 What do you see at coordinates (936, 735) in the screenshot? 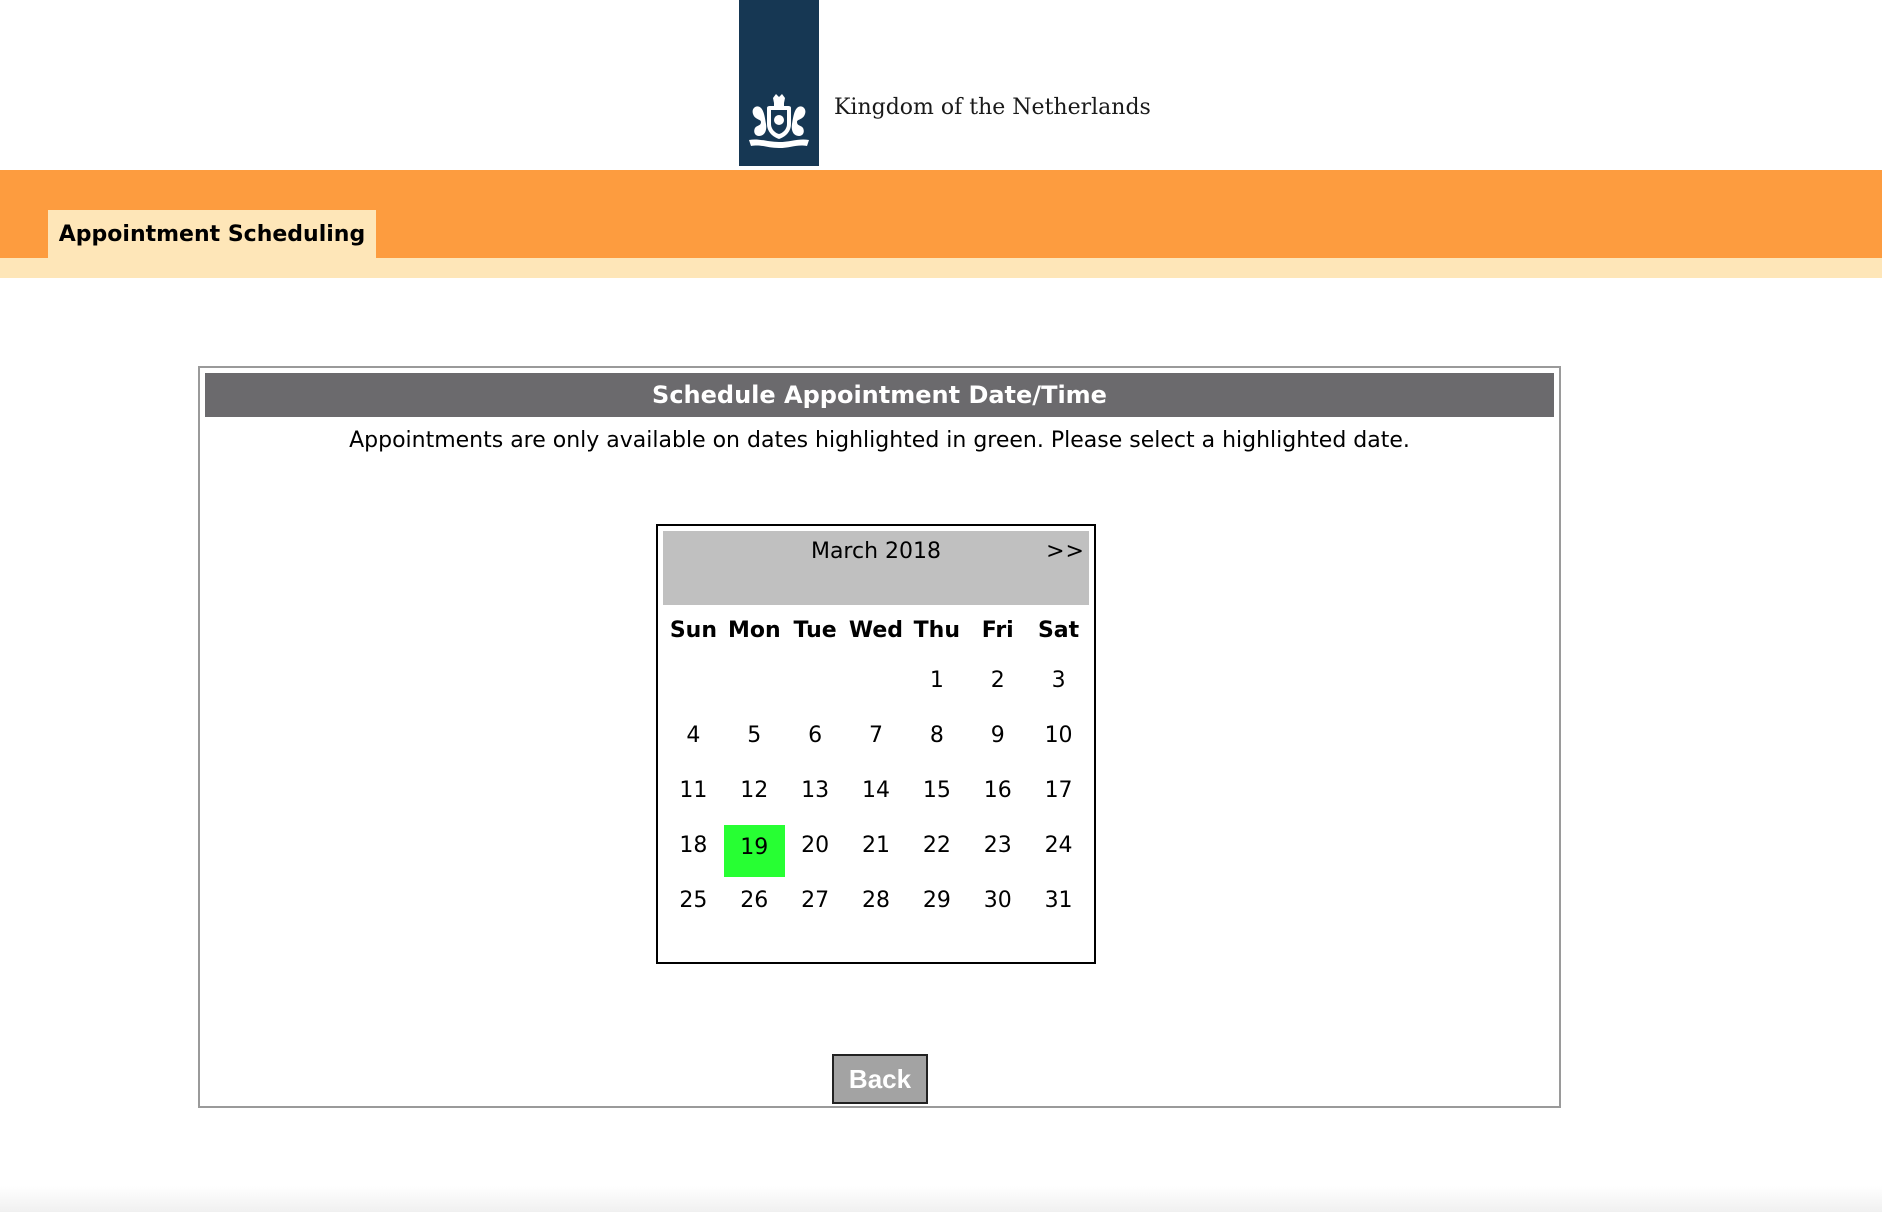
I see `day-8: 8` at bounding box center [936, 735].